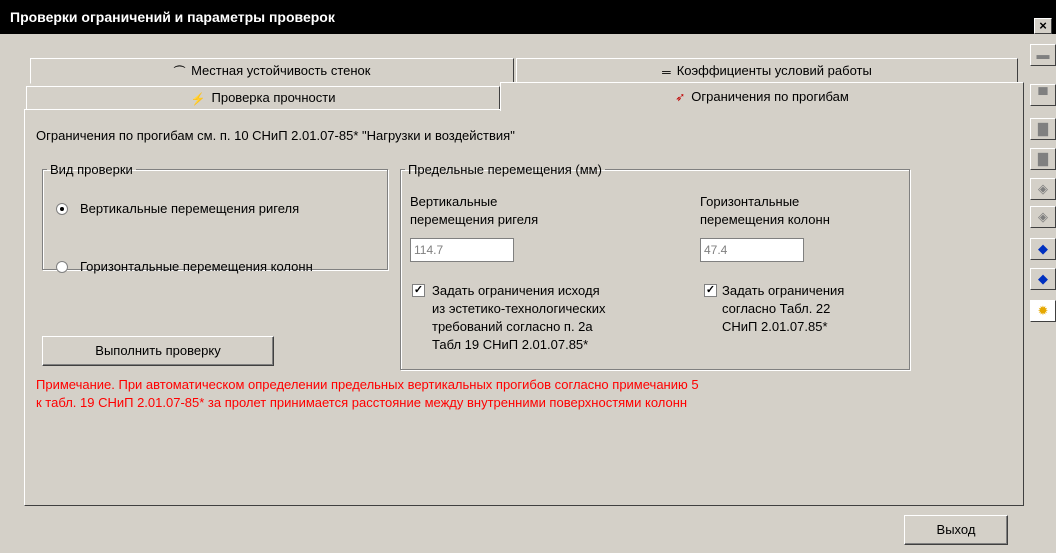 The height and width of the screenshot is (553, 1056). I want to click on checkbox-label-line: из эстетико-технологических, so click(519, 308).